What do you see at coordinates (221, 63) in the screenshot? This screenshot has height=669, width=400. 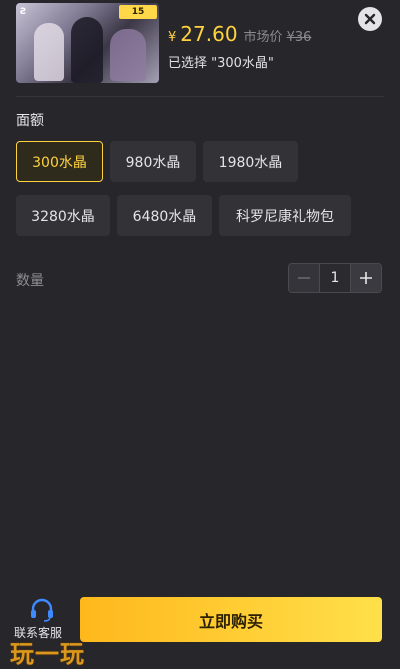 I see `selected-option-text: 已选择 "300水晶"` at bounding box center [221, 63].